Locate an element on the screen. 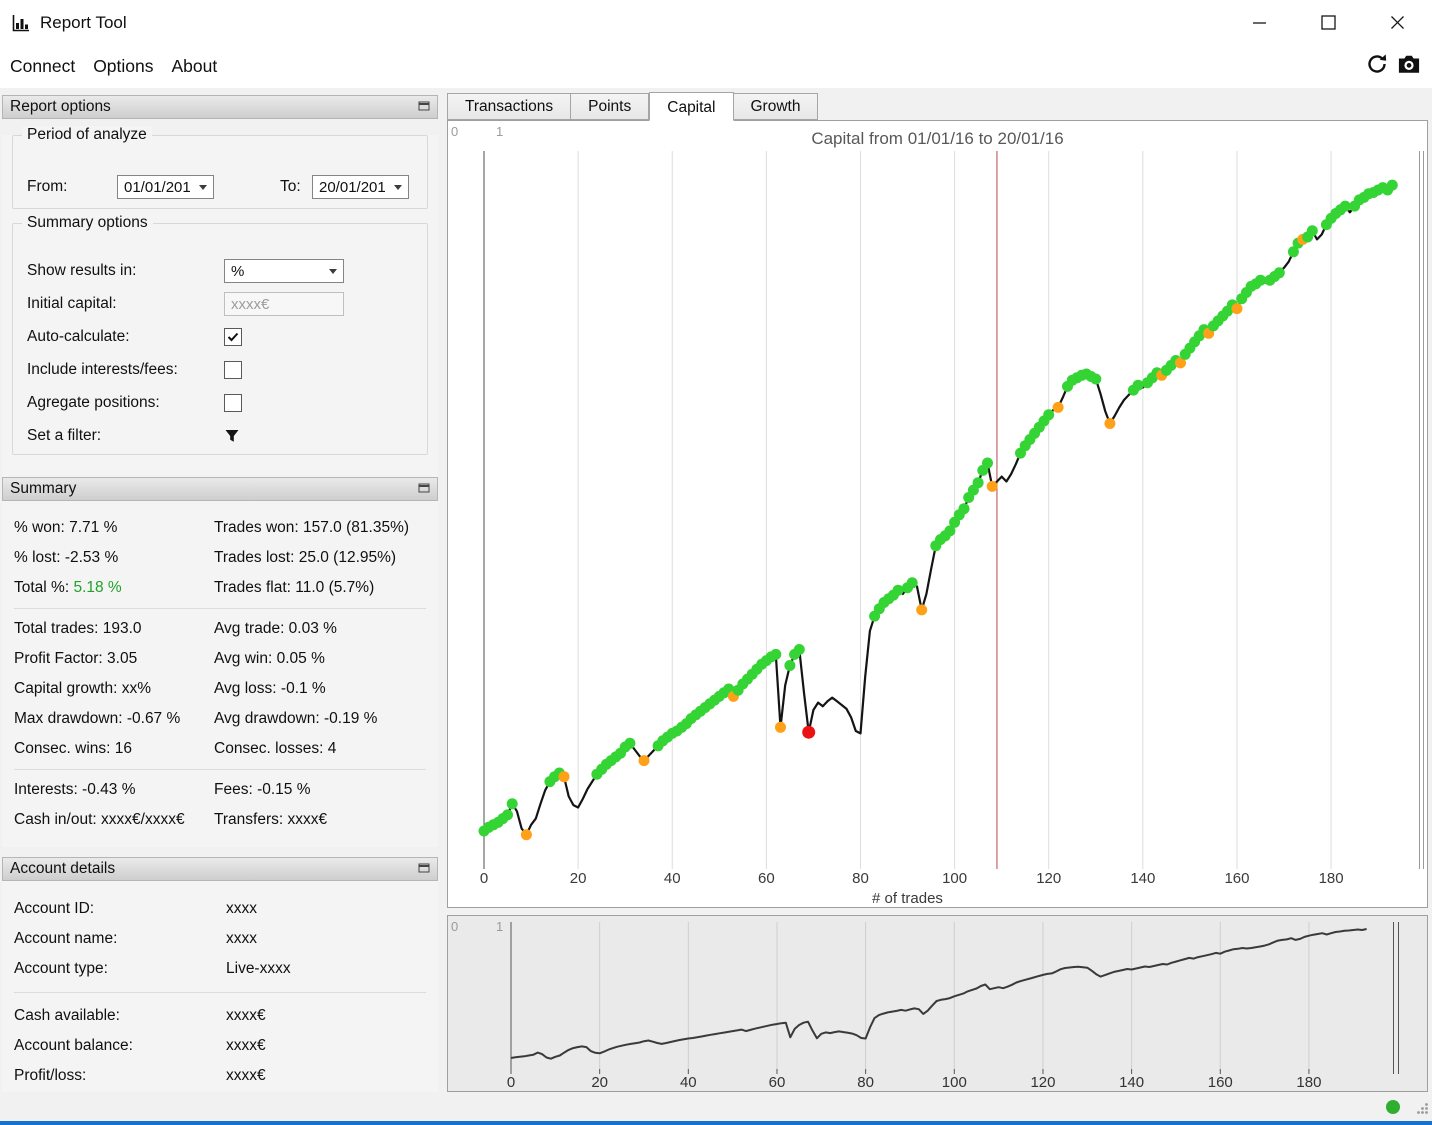 This screenshot has height=1125, width=1432. titlebar: Report Tool is located at coordinates (716, 22).